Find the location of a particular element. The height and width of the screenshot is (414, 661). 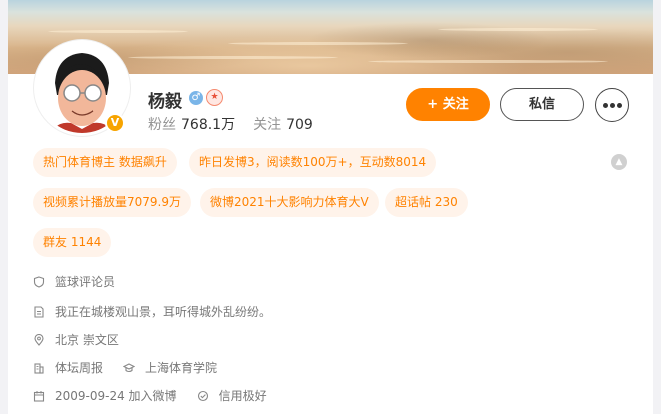

page-gutter is located at coordinates (657, 207).